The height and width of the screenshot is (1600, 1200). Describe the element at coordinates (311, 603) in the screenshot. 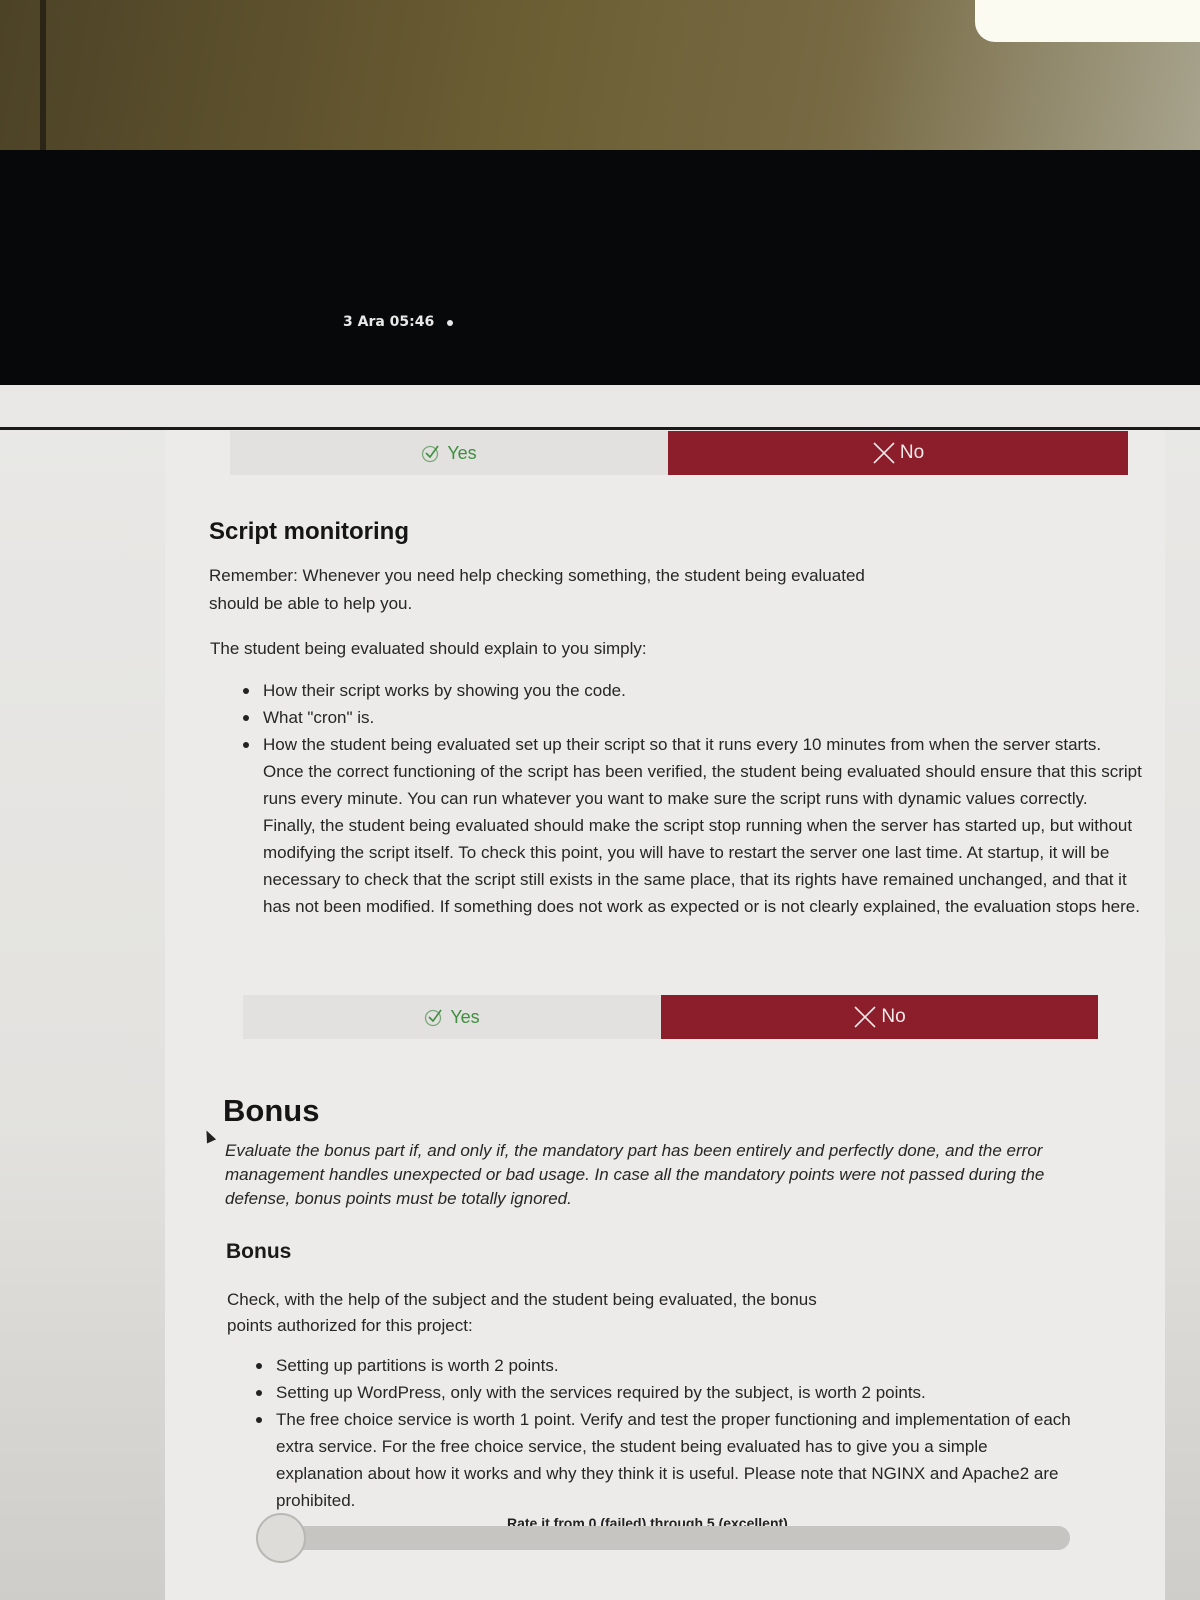

I see `remember-line-2: should be able to help you.` at that location.